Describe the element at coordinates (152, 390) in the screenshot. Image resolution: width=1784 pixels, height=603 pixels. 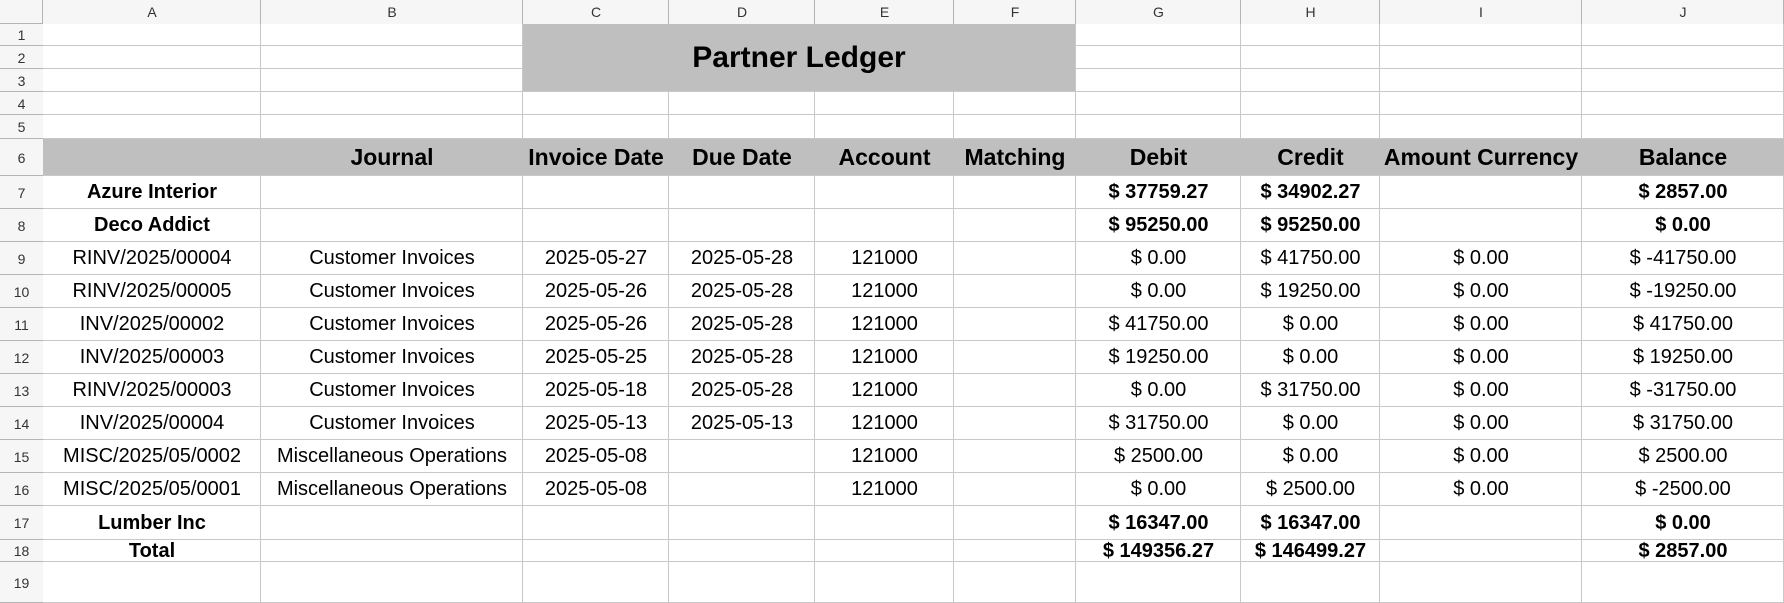
I see `ledger-line-cell: RINV/2025/00003` at that location.